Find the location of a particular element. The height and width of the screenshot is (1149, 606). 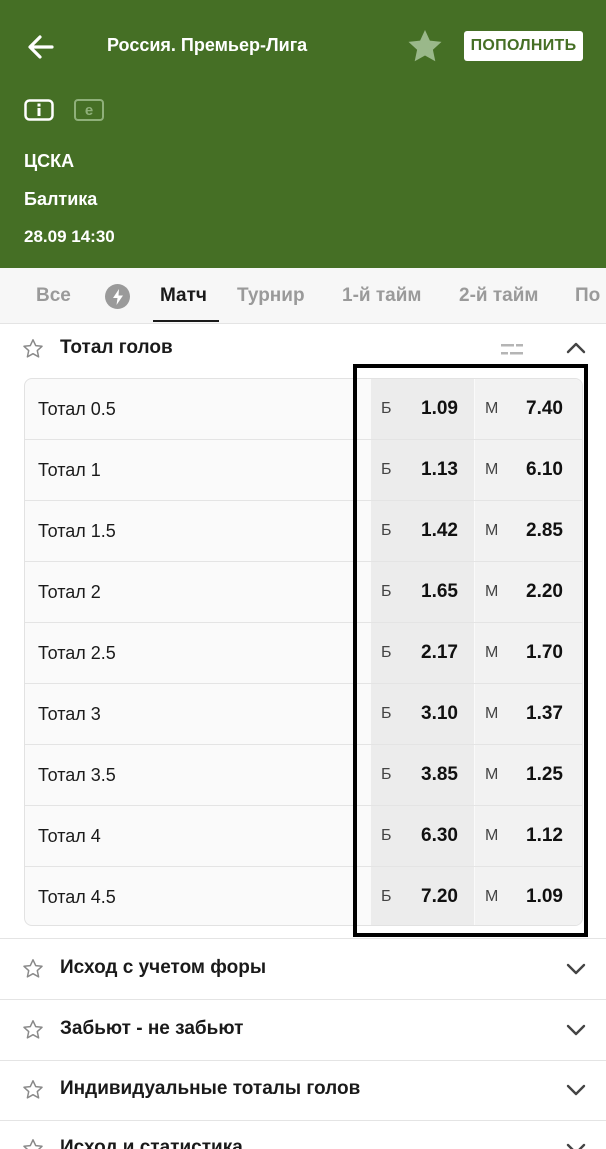

over-odd-button: Б 6.30 is located at coordinates (422, 836).